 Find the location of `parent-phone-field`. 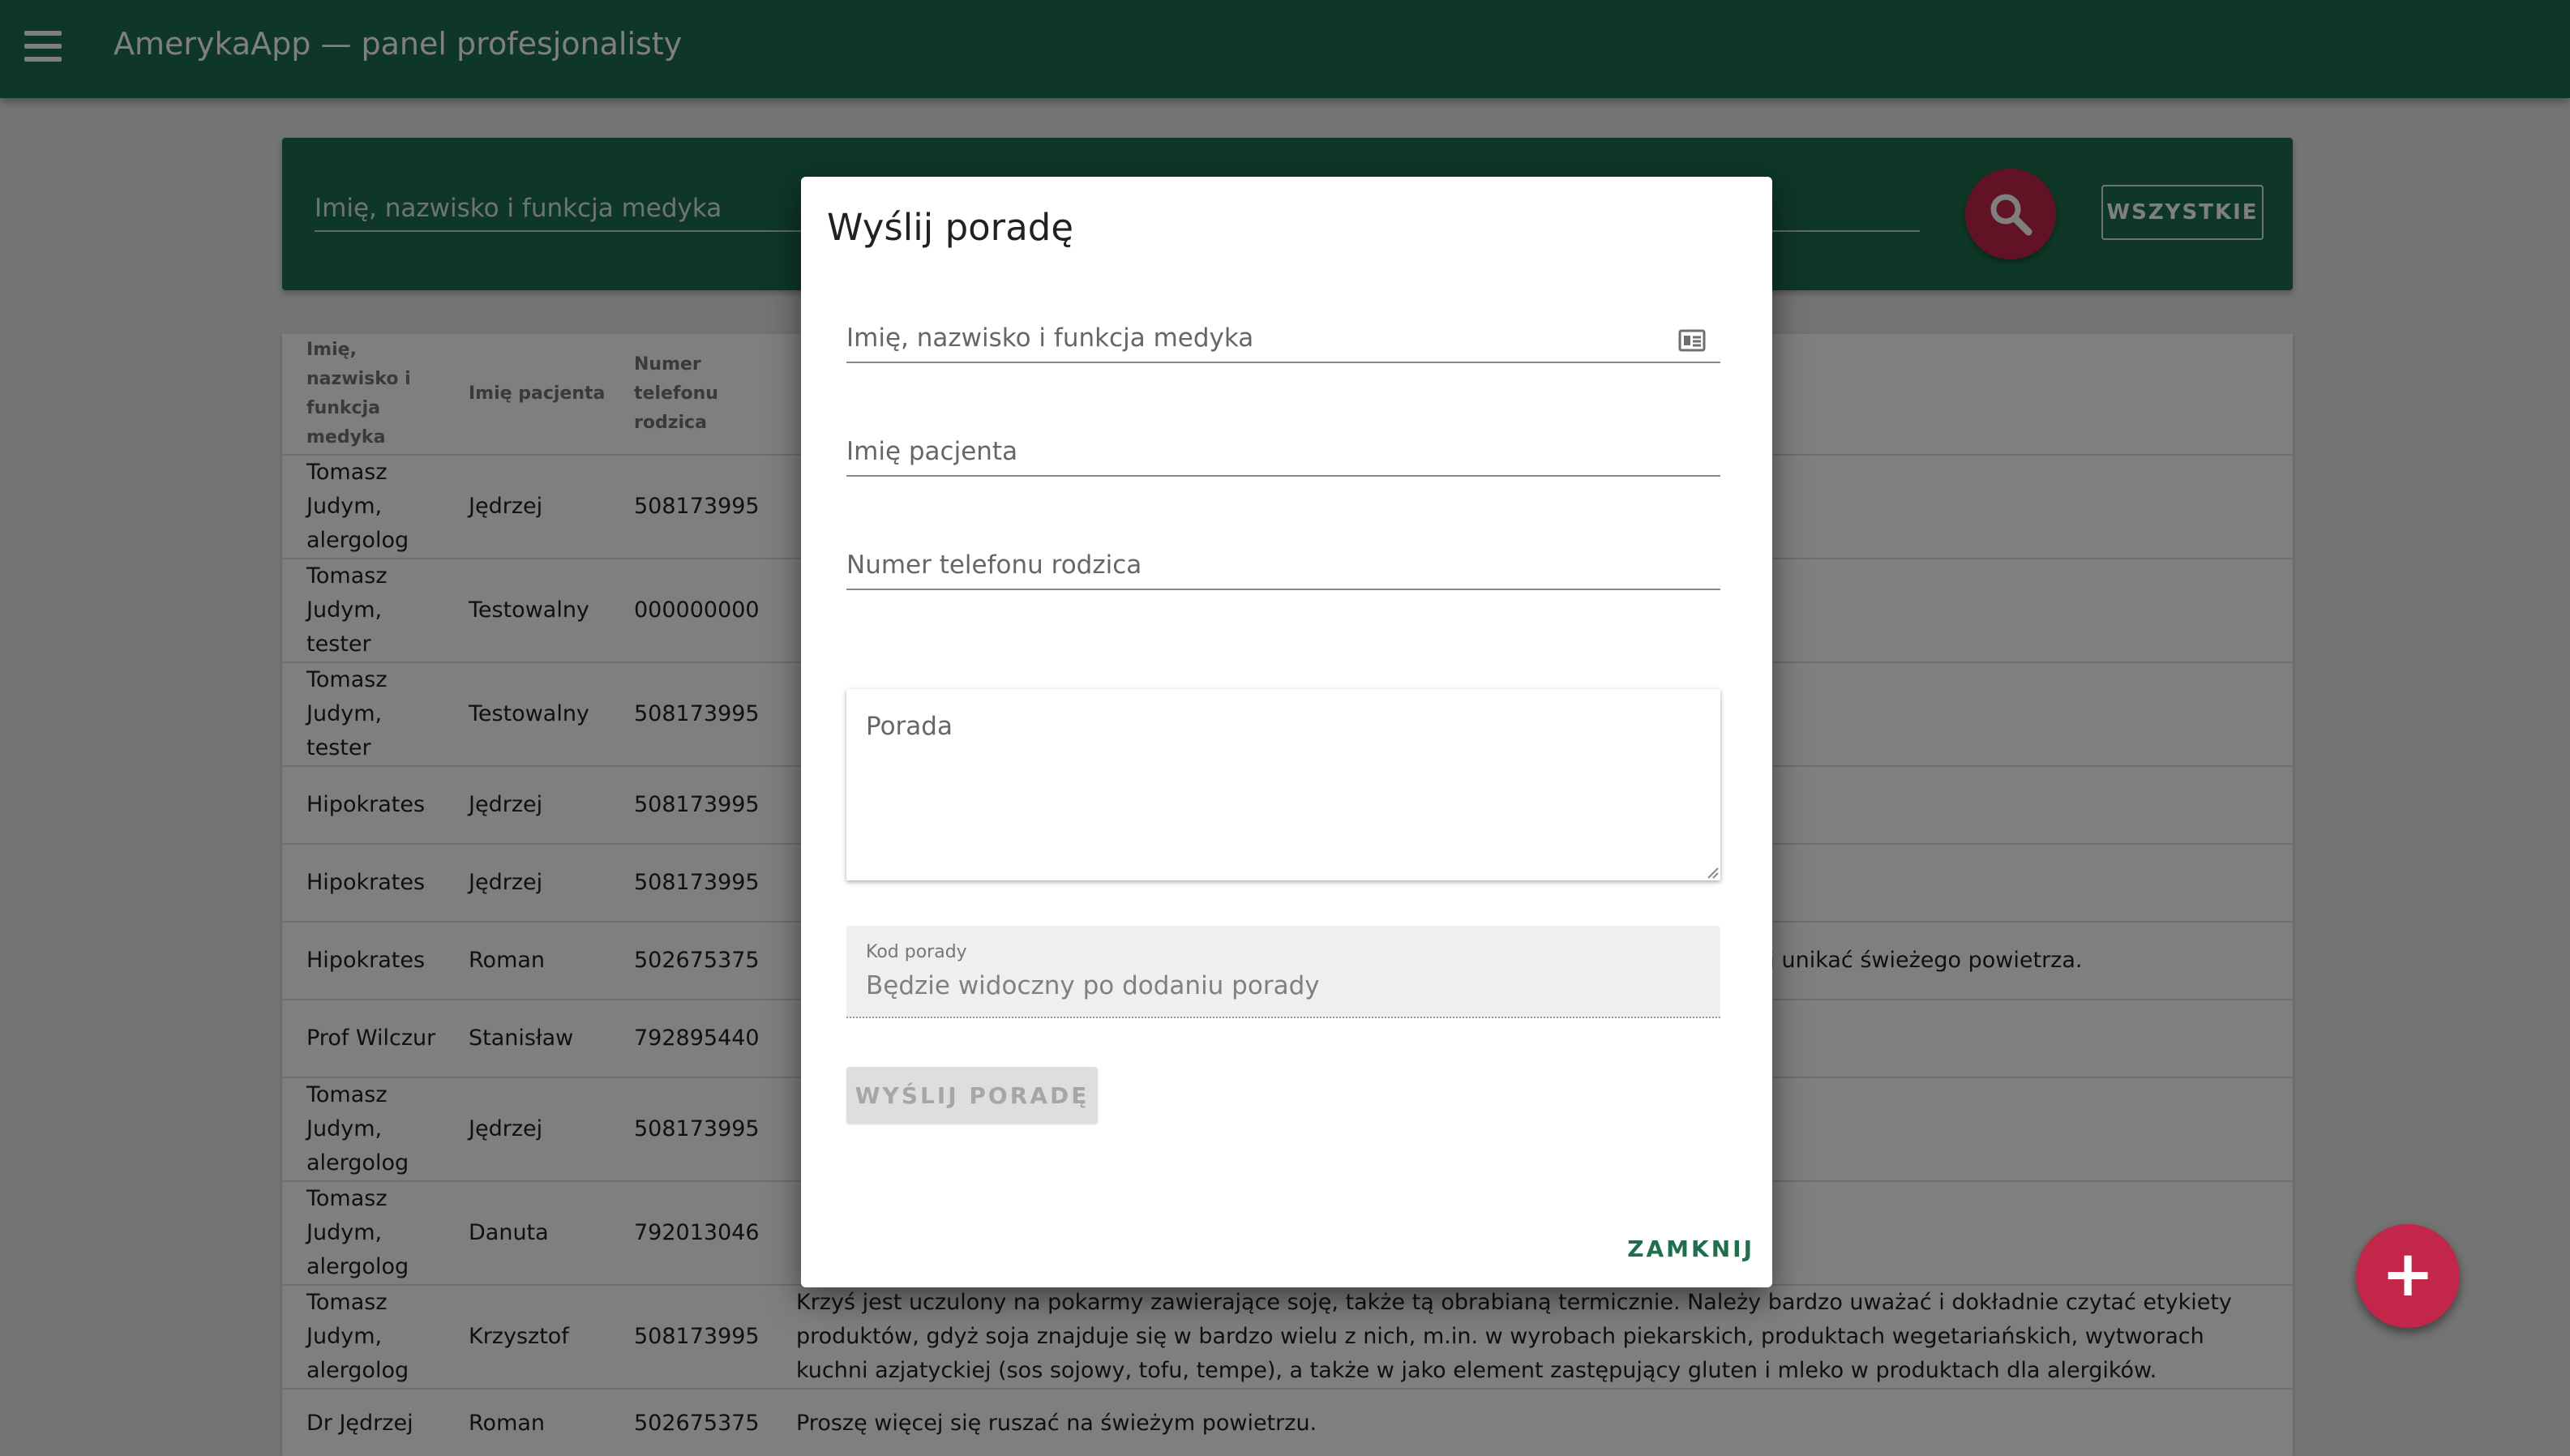

parent-phone-field is located at coordinates (1283, 566).